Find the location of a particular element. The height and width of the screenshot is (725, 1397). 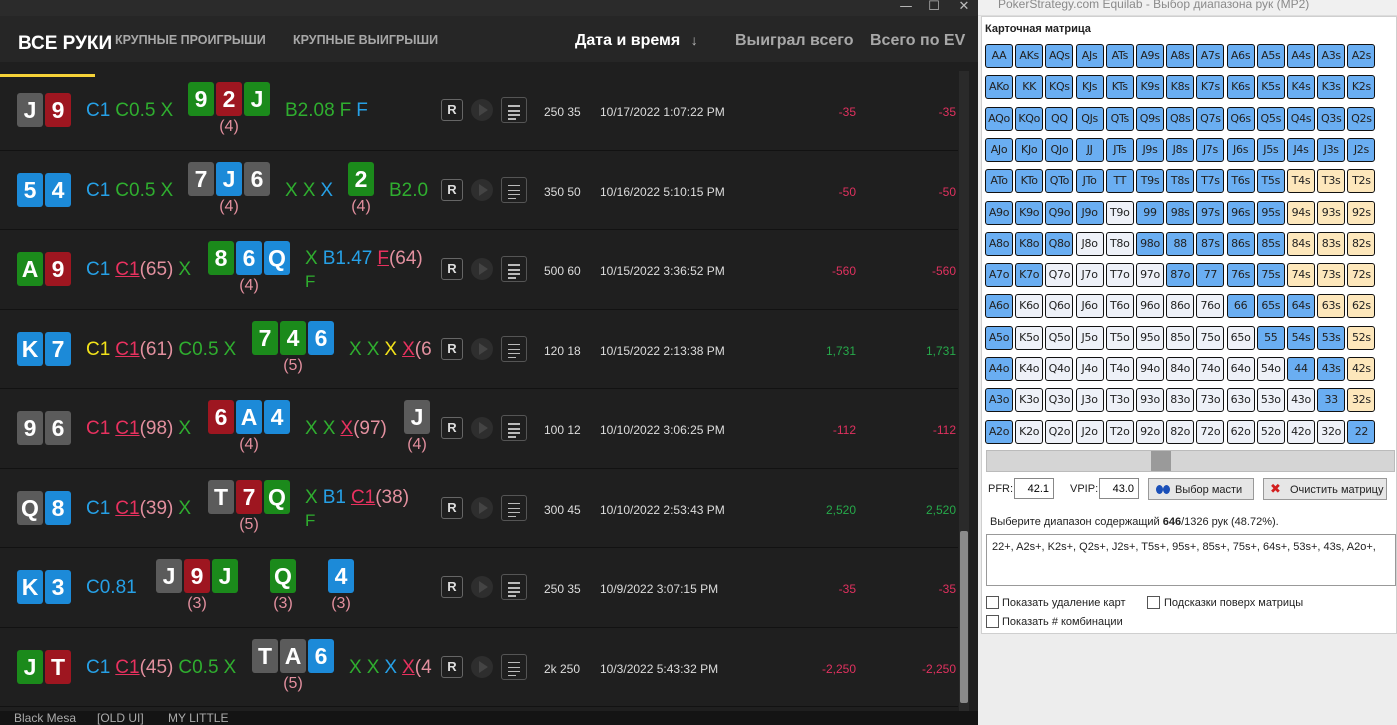

matrix-cell-A8o: A8o is located at coordinates (999, 243).